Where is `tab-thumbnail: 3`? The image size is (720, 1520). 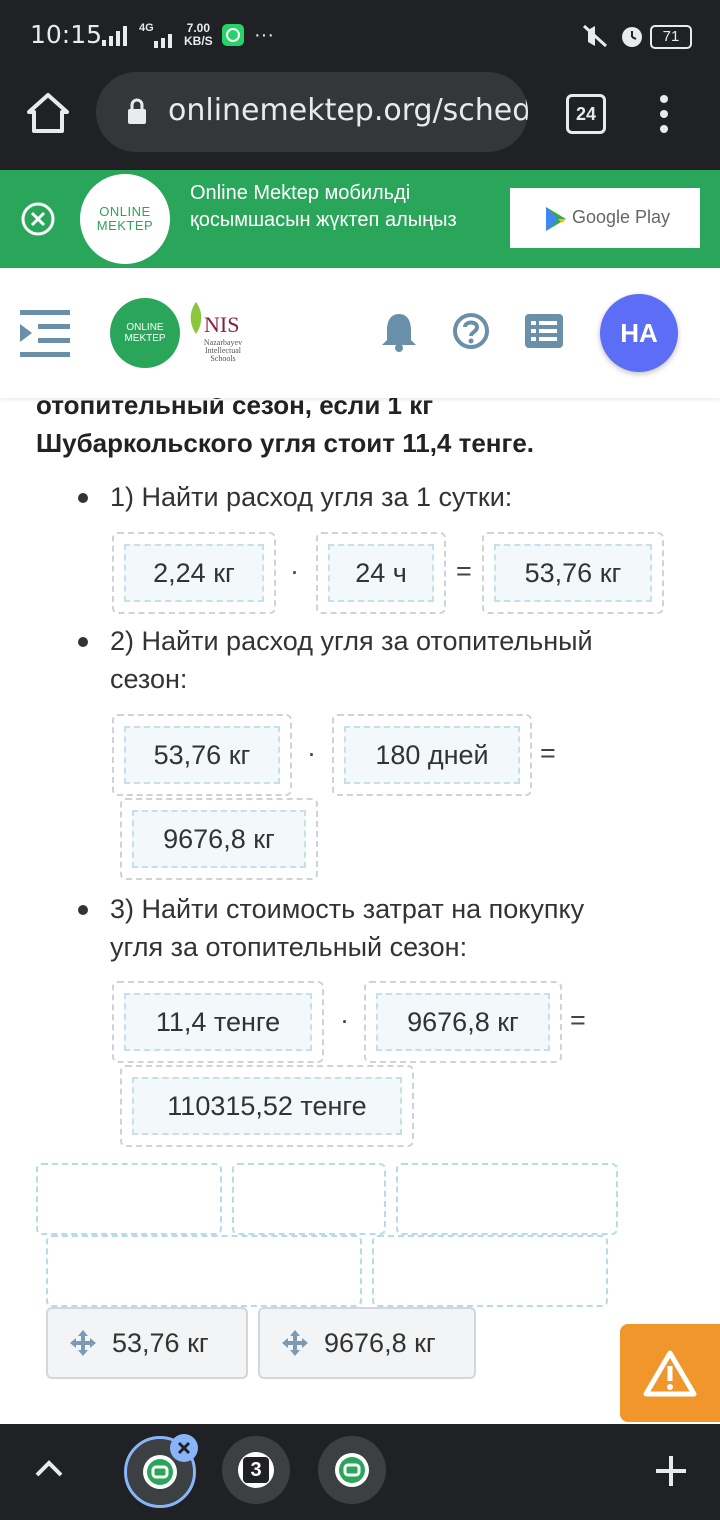
tab-thumbnail: 3 is located at coordinates (256, 1470).